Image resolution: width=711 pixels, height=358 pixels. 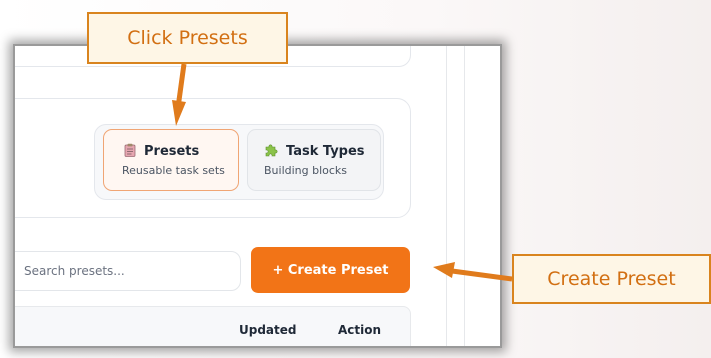 I want to click on create-preset-button: + Create Preset, so click(x=330, y=270).